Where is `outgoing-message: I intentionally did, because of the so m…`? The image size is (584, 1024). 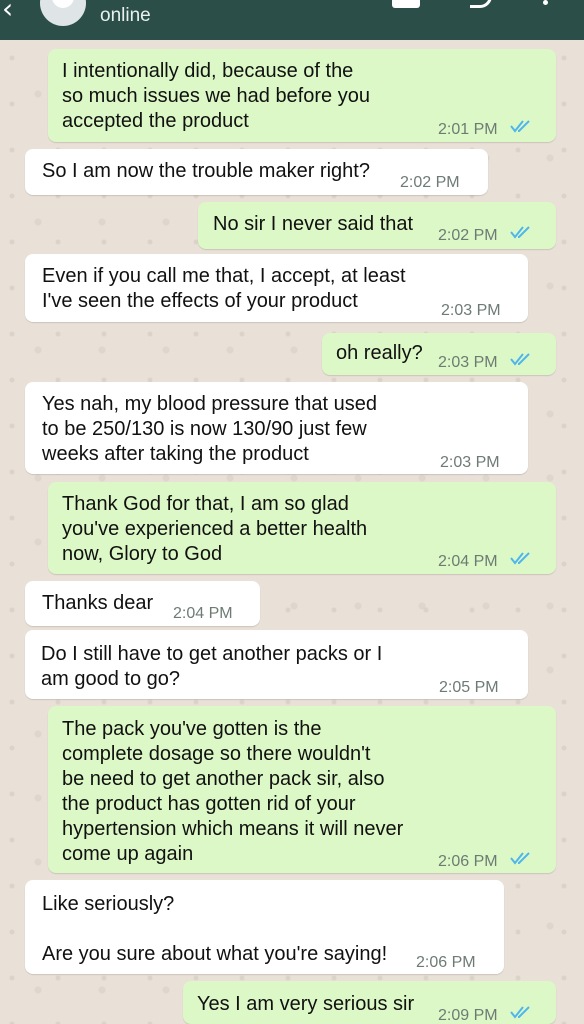 outgoing-message: I intentionally did, because of the so m… is located at coordinates (302, 95).